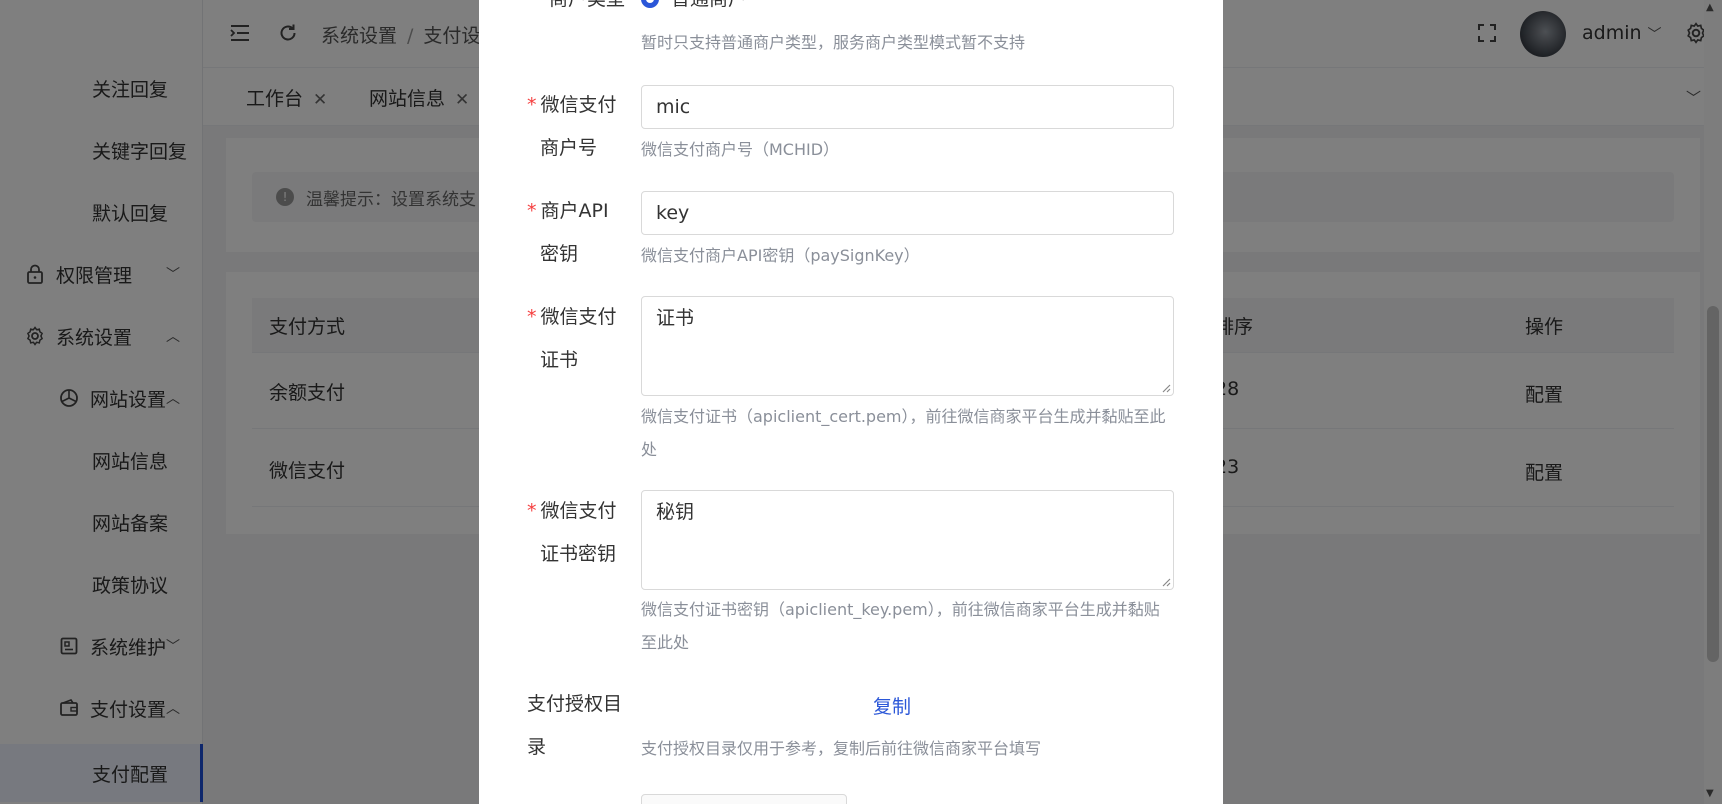  I want to click on copy-button: 复制, so click(892, 705).